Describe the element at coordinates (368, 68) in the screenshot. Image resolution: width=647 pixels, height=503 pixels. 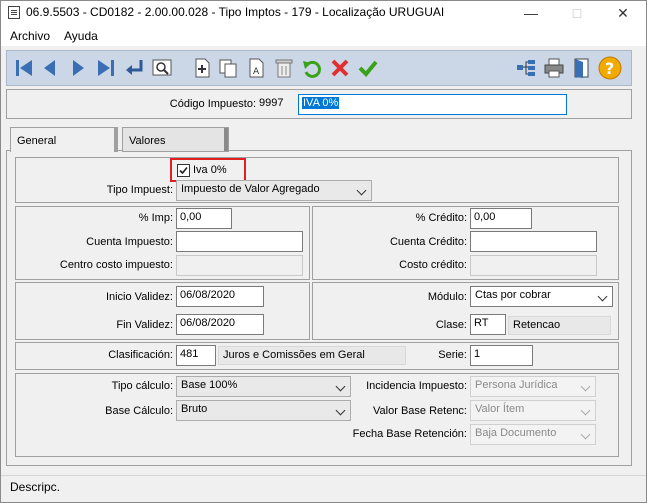
I see `confirm-icon` at that location.